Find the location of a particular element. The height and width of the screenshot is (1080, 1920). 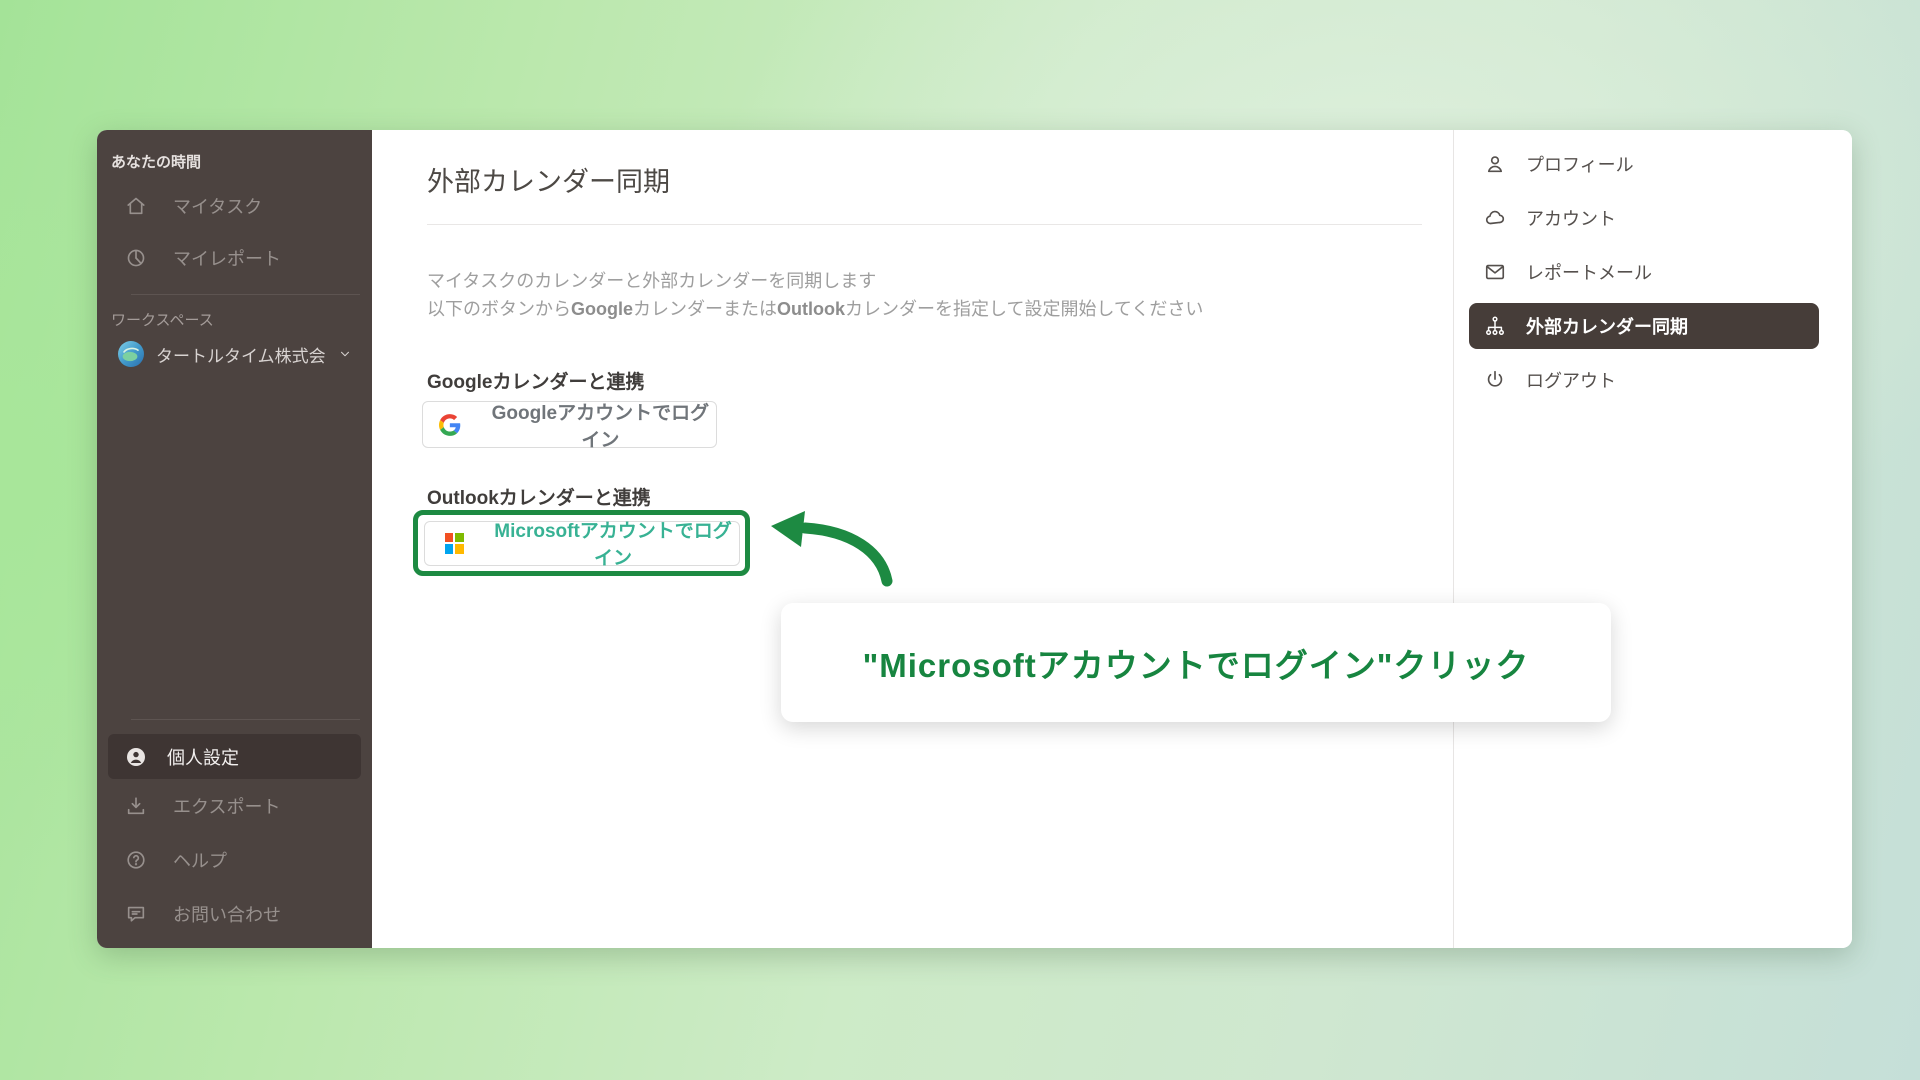

sidebar-item-label: お問い合わせ is located at coordinates (227, 915).